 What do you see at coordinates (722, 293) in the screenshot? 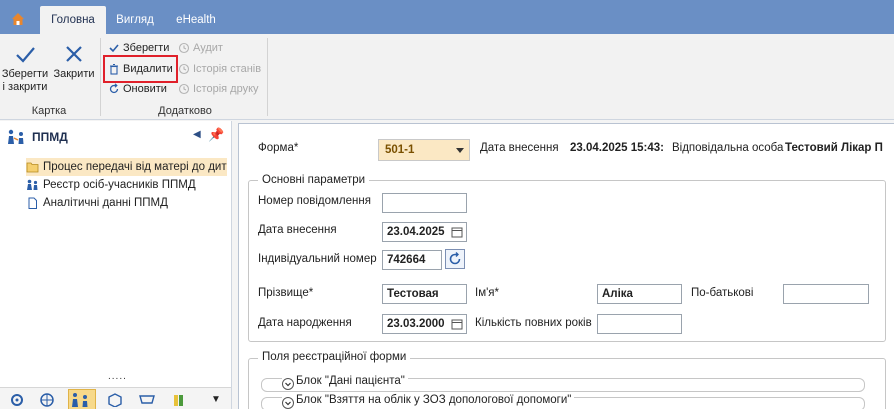
I see `patronymic-label: По-батькові` at bounding box center [722, 293].